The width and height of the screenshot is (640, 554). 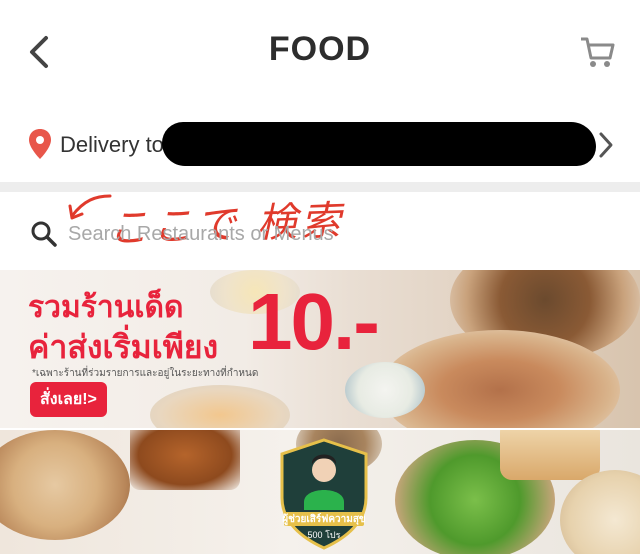 What do you see at coordinates (324, 535) in the screenshot?
I see `badge-subtitle: 500 โปร` at bounding box center [324, 535].